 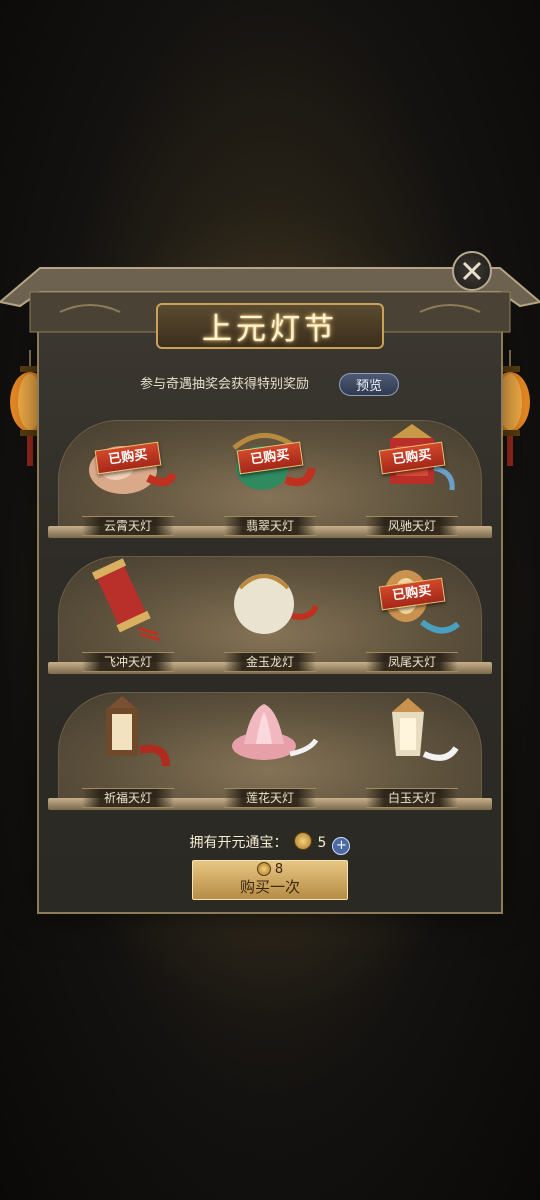 I want to click on lantern-name: 金玉龙灯, so click(x=270, y=662).